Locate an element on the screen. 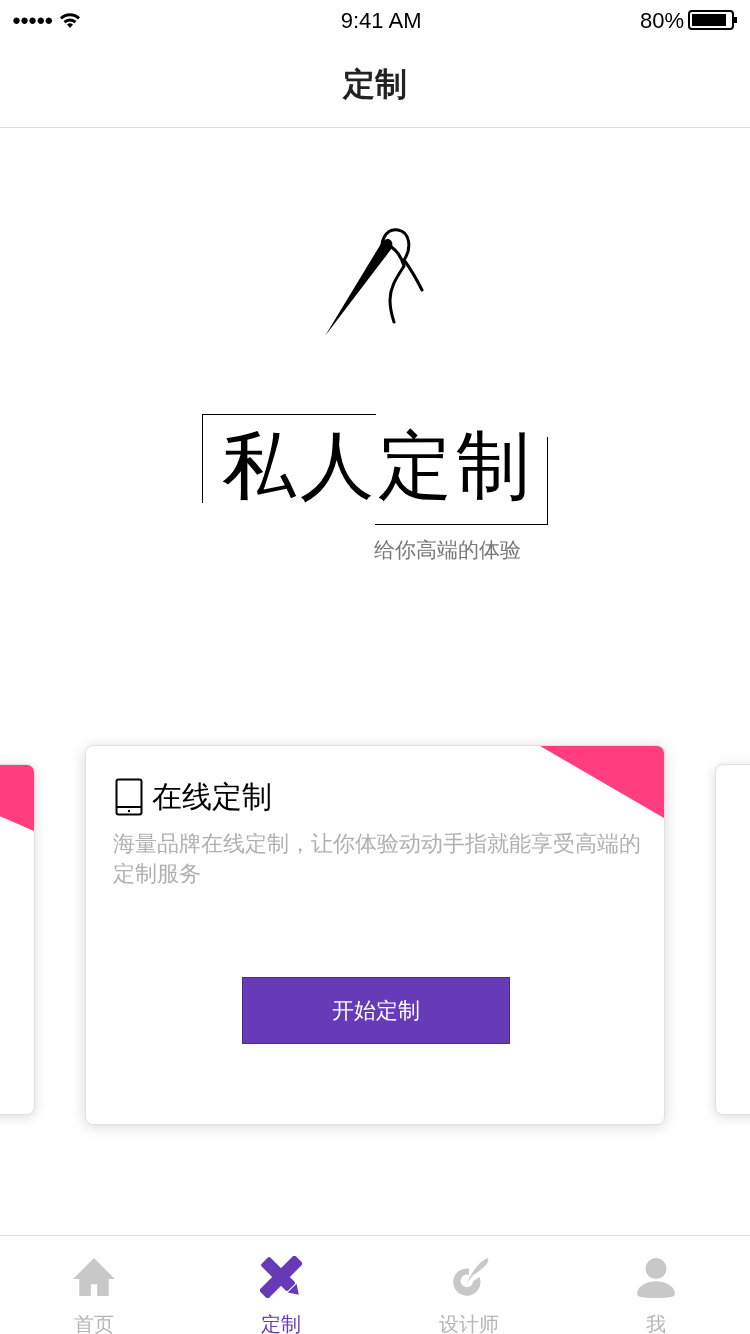 The height and width of the screenshot is (1334, 750). tab-item: 首页 is located at coordinates (94, 1285).